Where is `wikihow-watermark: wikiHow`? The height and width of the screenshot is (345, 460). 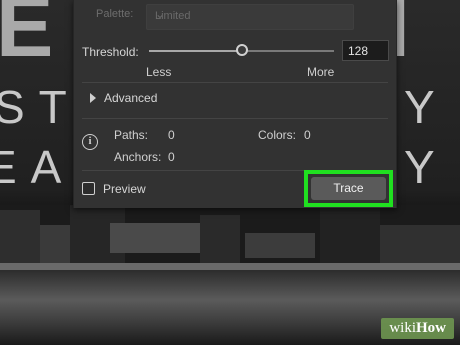 wikihow-watermark: wikiHow is located at coordinates (417, 328).